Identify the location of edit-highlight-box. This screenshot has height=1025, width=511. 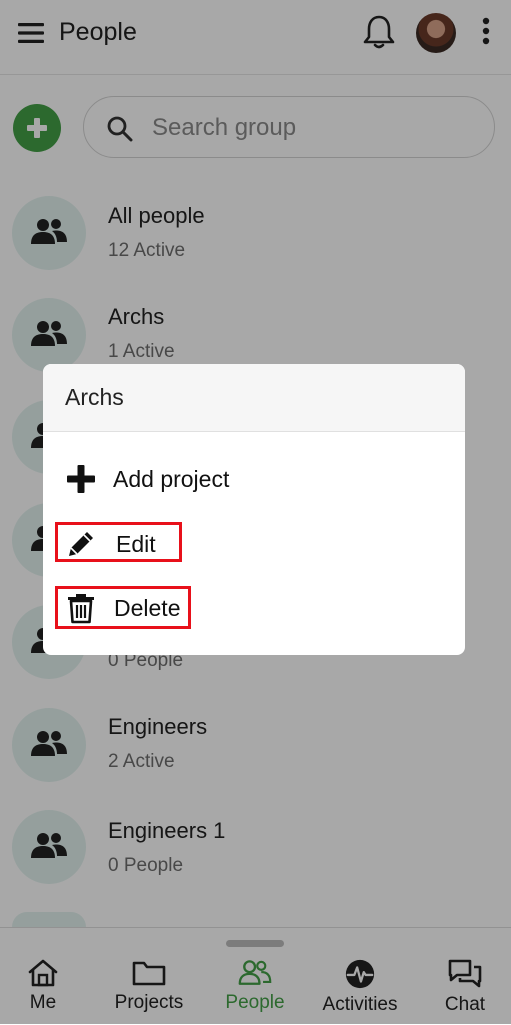
(118, 542).